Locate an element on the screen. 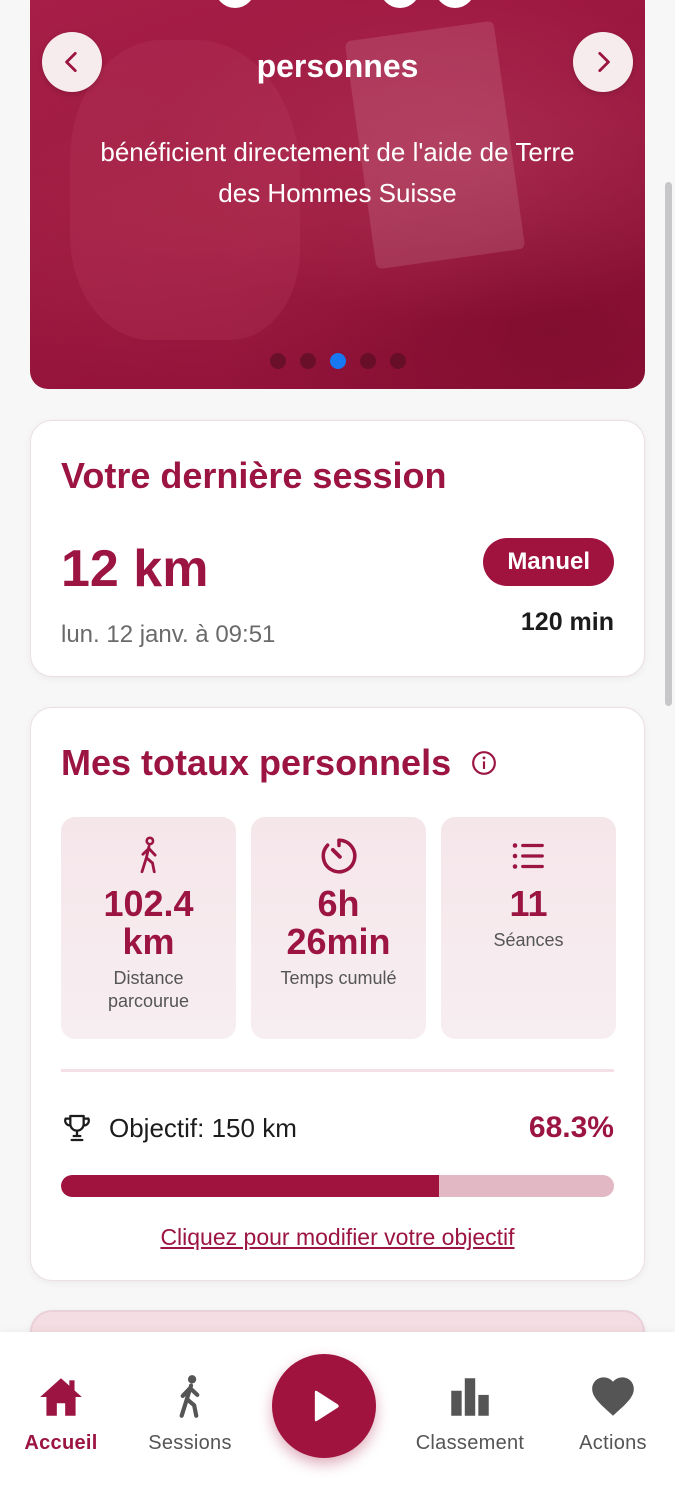  edit-goal-link: Cliquez pour modifier votre objectif is located at coordinates (337, 1237).